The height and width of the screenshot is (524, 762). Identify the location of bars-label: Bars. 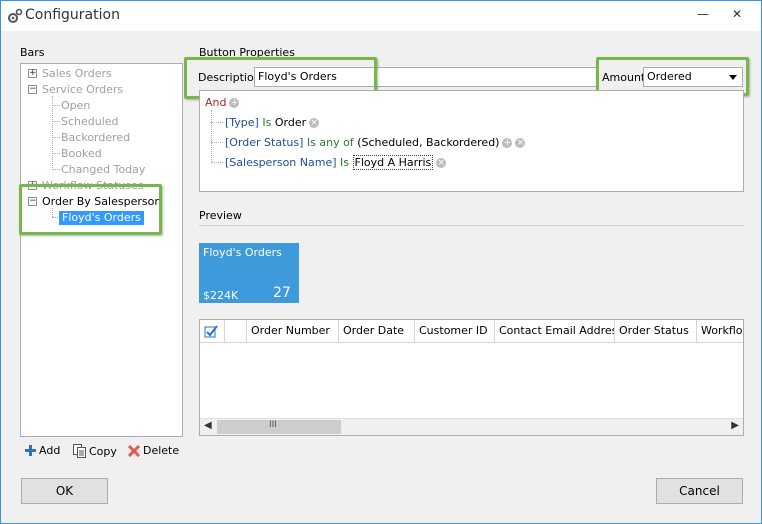
(32, 52).